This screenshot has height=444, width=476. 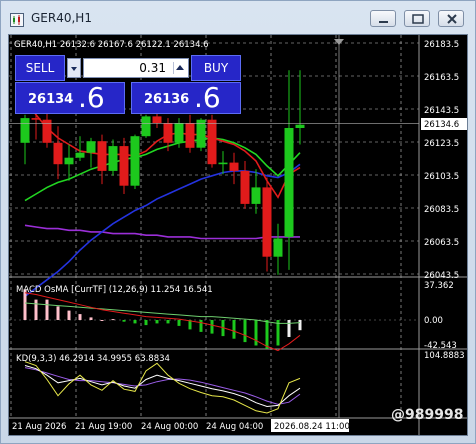 I want to click on buy-button-label: BUY, so click(x=216, y=68).